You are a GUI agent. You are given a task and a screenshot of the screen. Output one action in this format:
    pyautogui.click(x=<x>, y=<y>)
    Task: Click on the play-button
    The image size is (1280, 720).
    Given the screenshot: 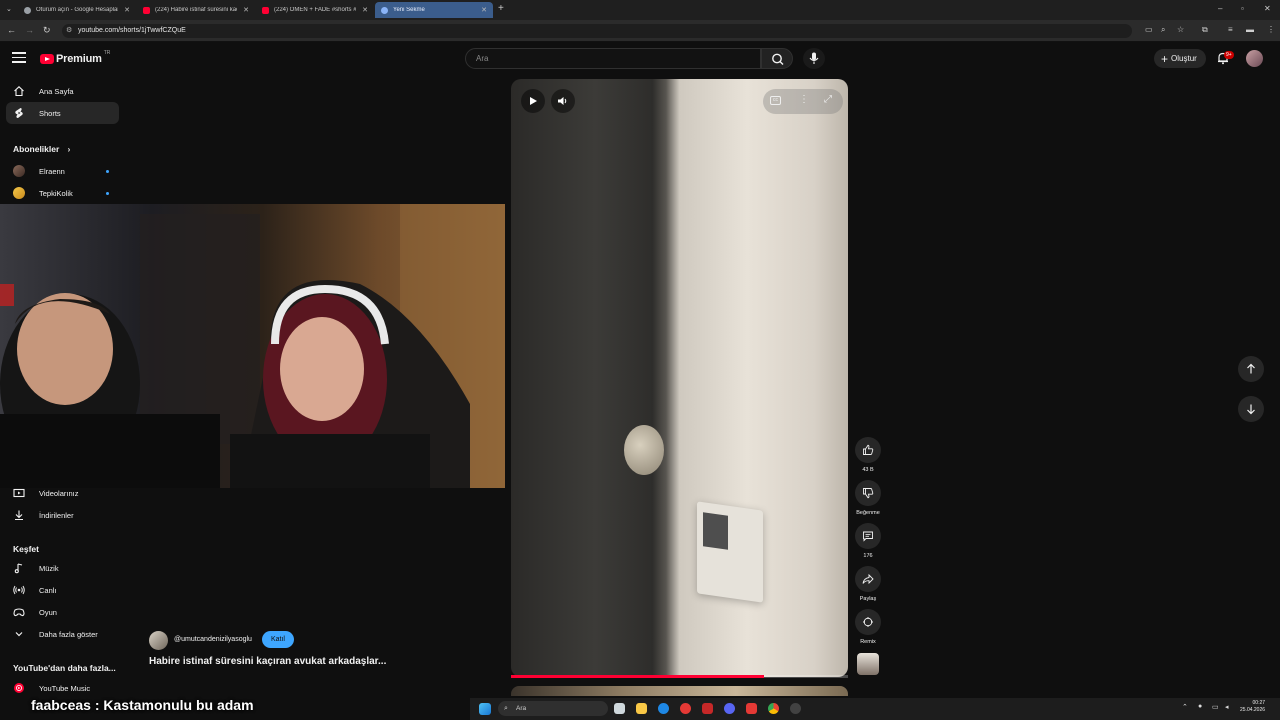 What is the action you would take?
    pyautogui.click(x=533, y=101)
    